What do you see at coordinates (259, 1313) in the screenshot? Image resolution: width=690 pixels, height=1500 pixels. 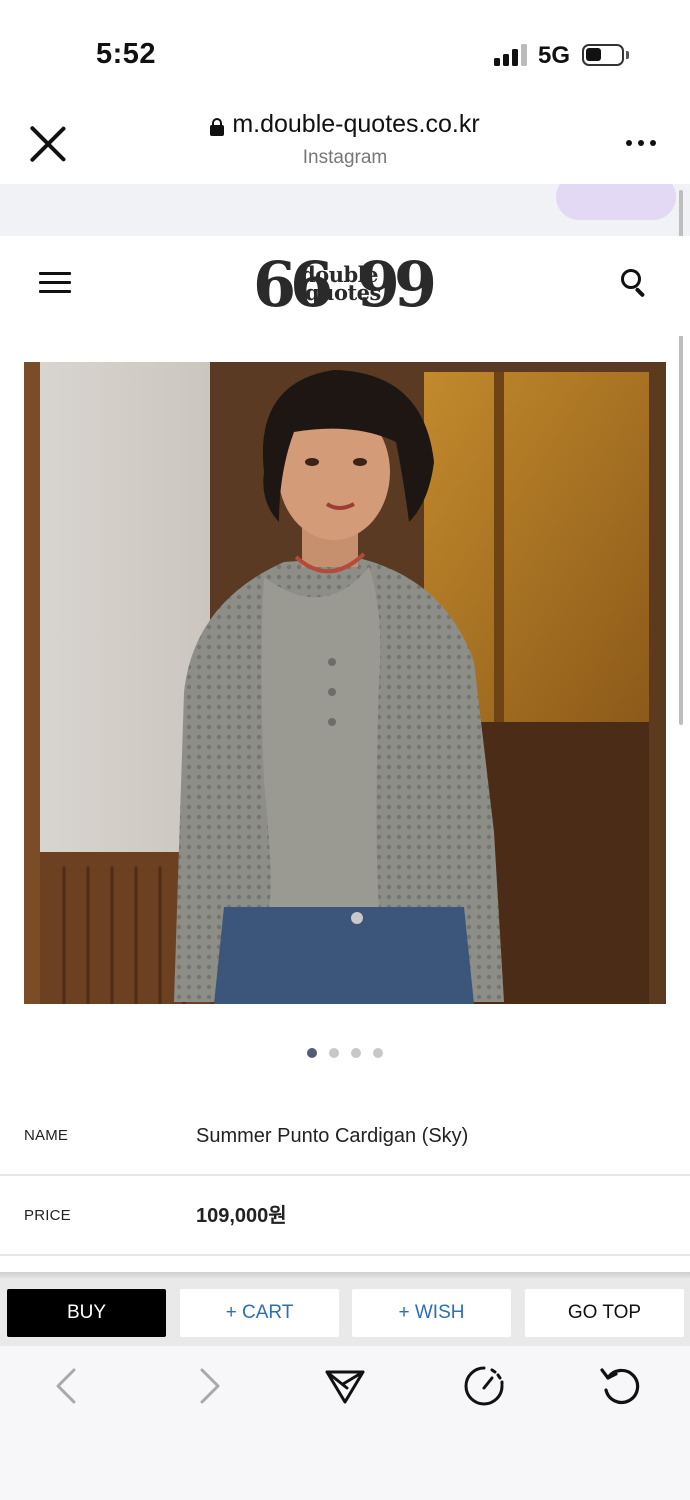 I see `add-to-cart-button: + CART` at bounding box center [259, 1313].